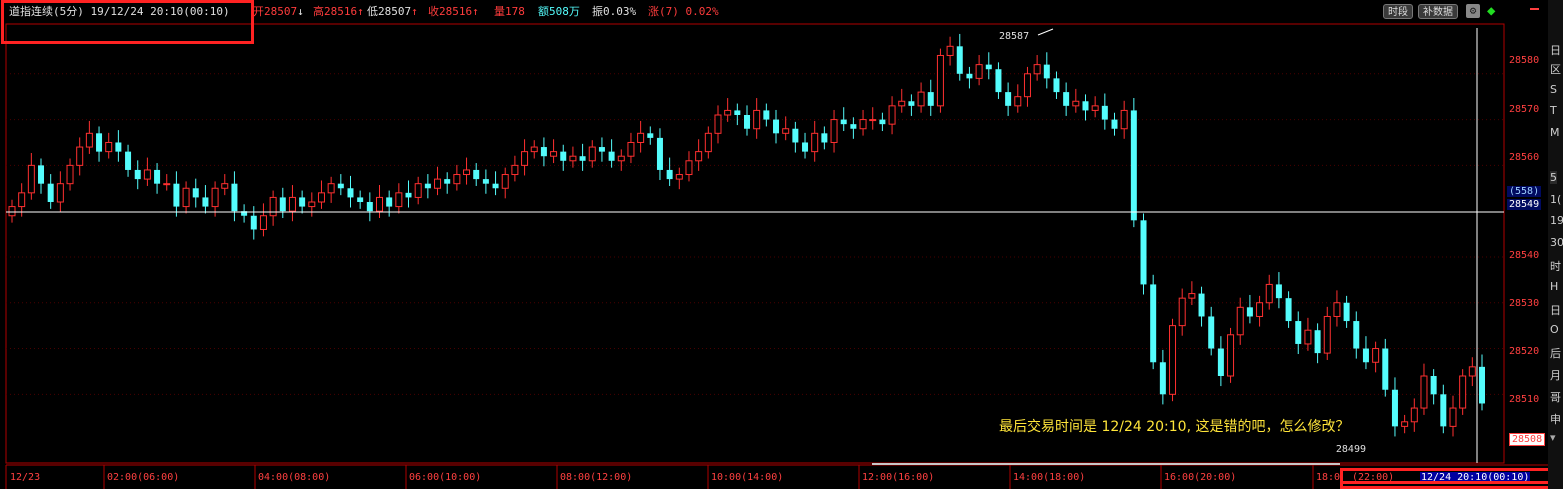 The width and height of the screenshot is (1563, 489). I want to click on minimize-icon, so click(1534, 9).